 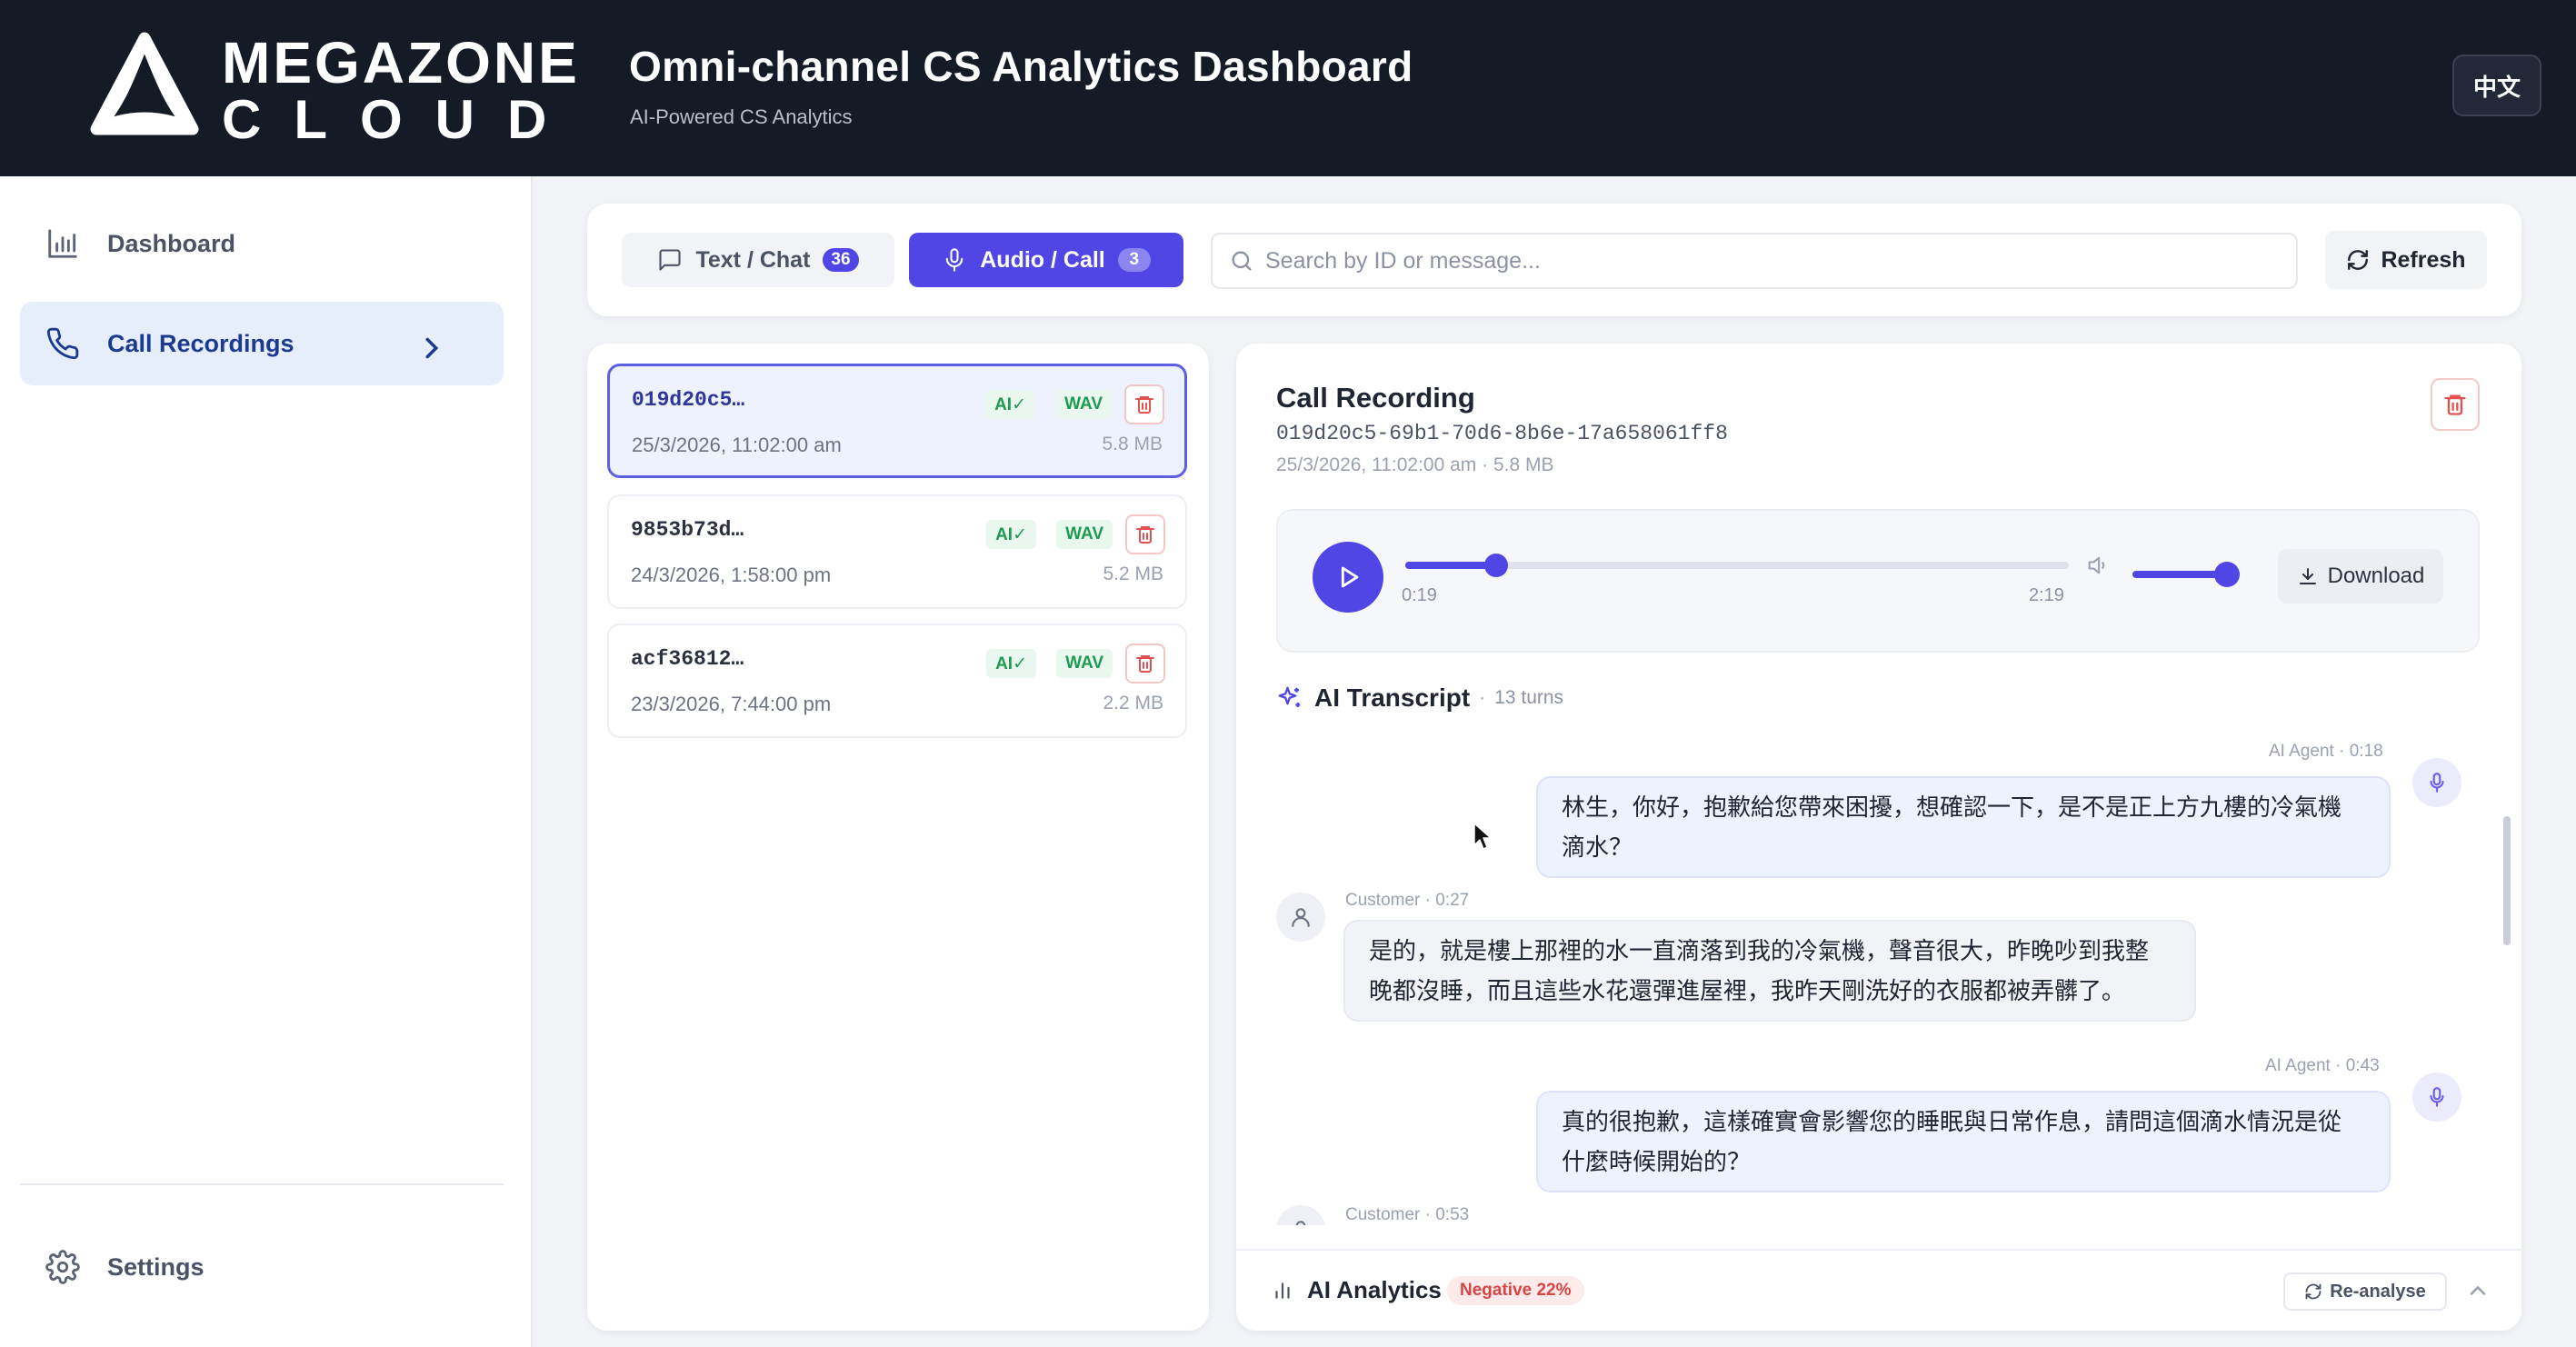 I want to click on search-box, so click(x=1755, y=261).